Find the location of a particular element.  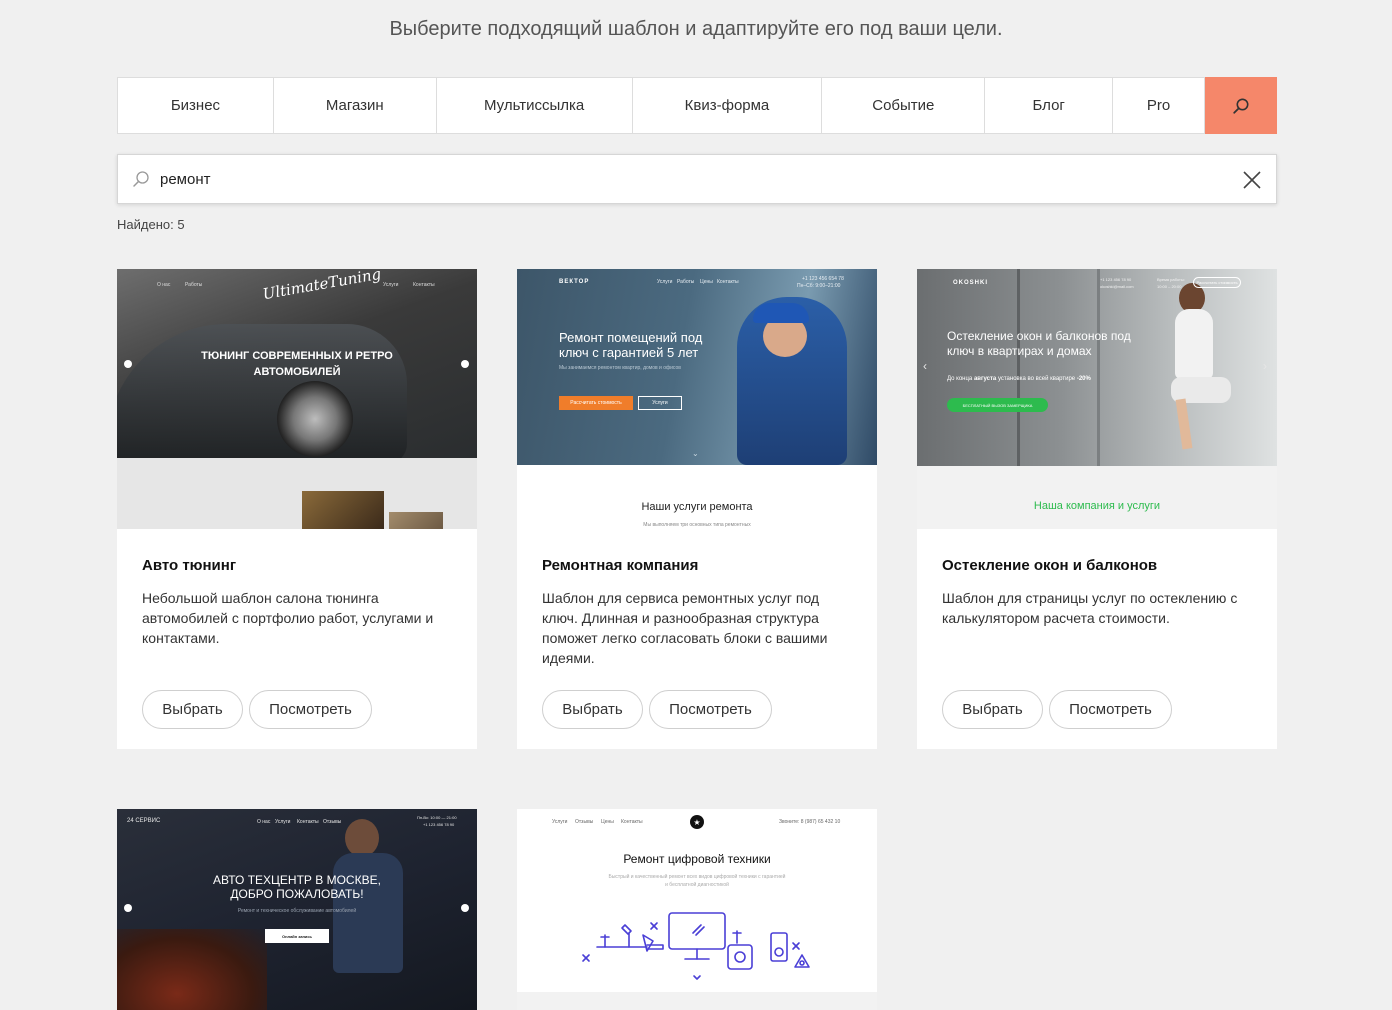

preview-button: Услуги is located at coordinates (660, 403).